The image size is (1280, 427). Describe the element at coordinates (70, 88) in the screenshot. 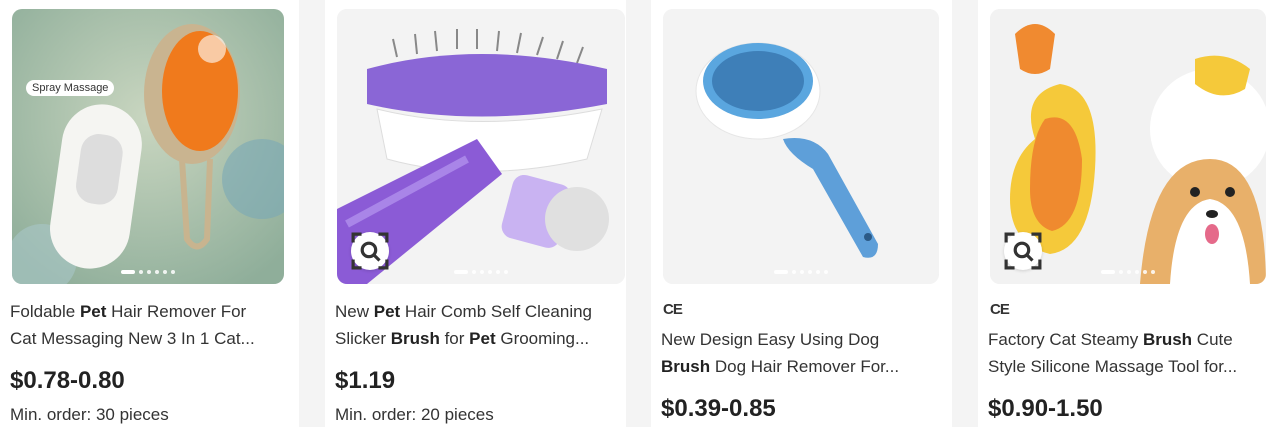

I see `spray-massage-badge: Spray Massage` at that location.